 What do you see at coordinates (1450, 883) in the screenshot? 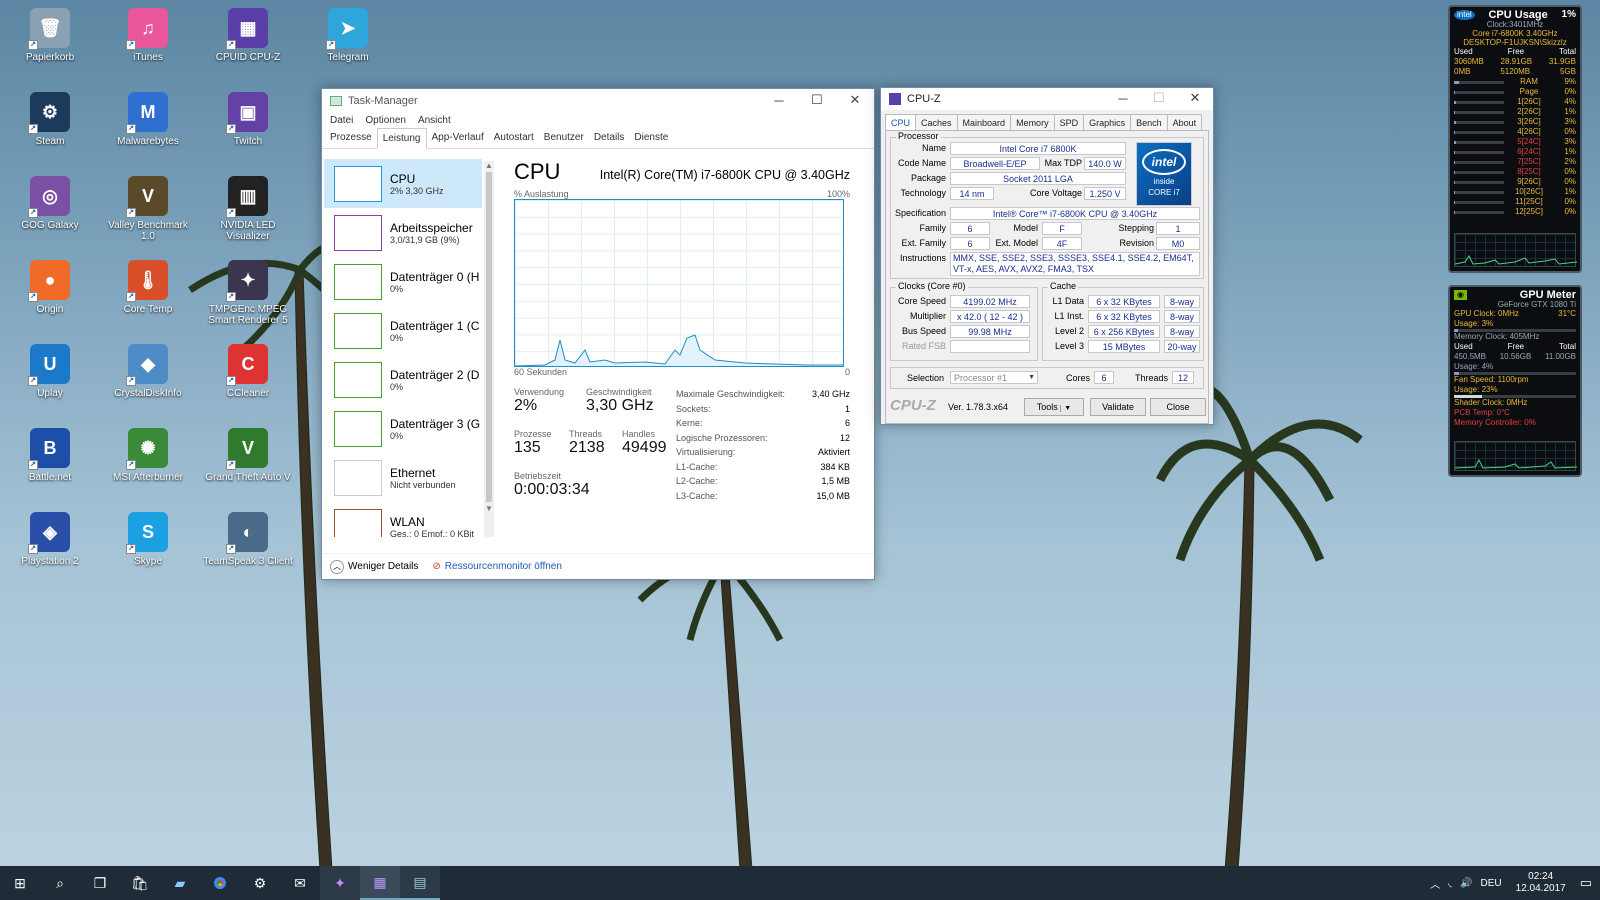
I see `network-icon: ◟` at bounding box center [1450, 883].